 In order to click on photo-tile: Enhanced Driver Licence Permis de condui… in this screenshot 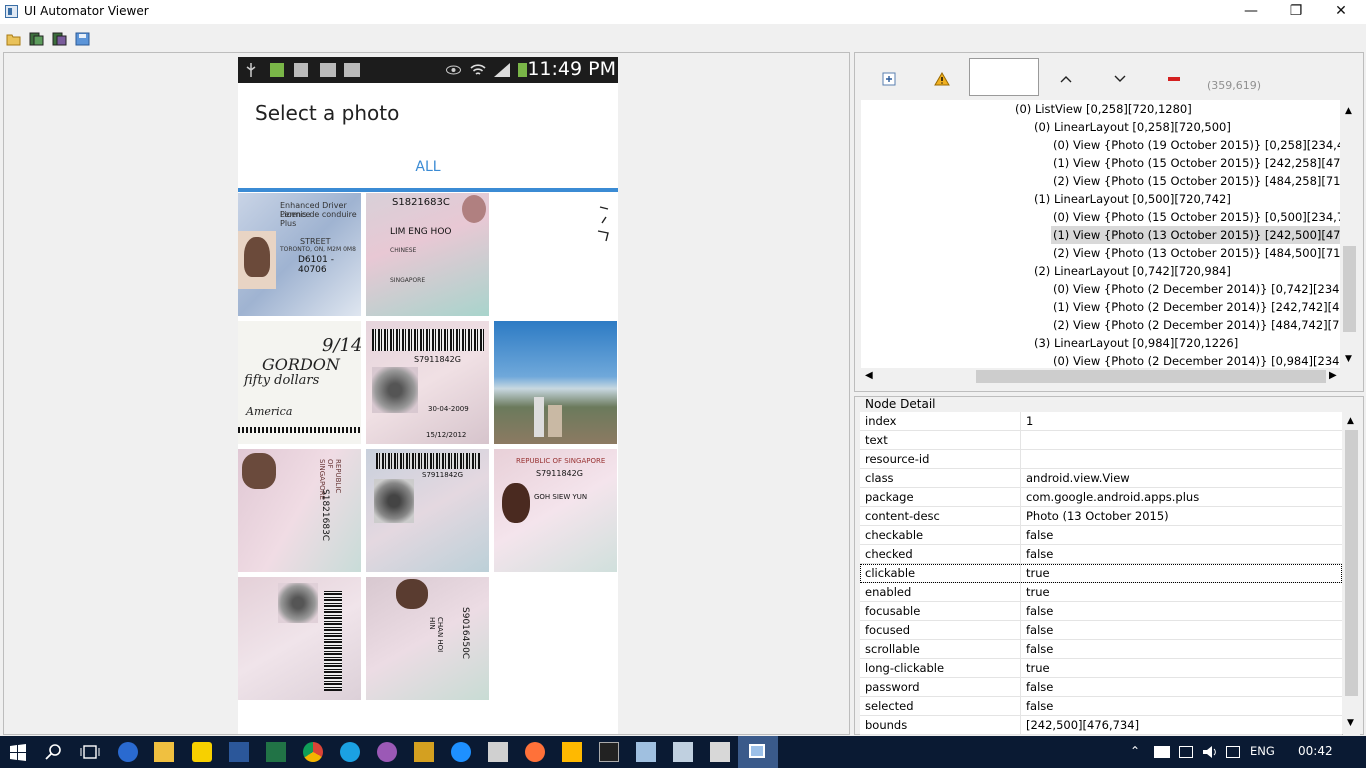, I will do `click(299, 254)`.